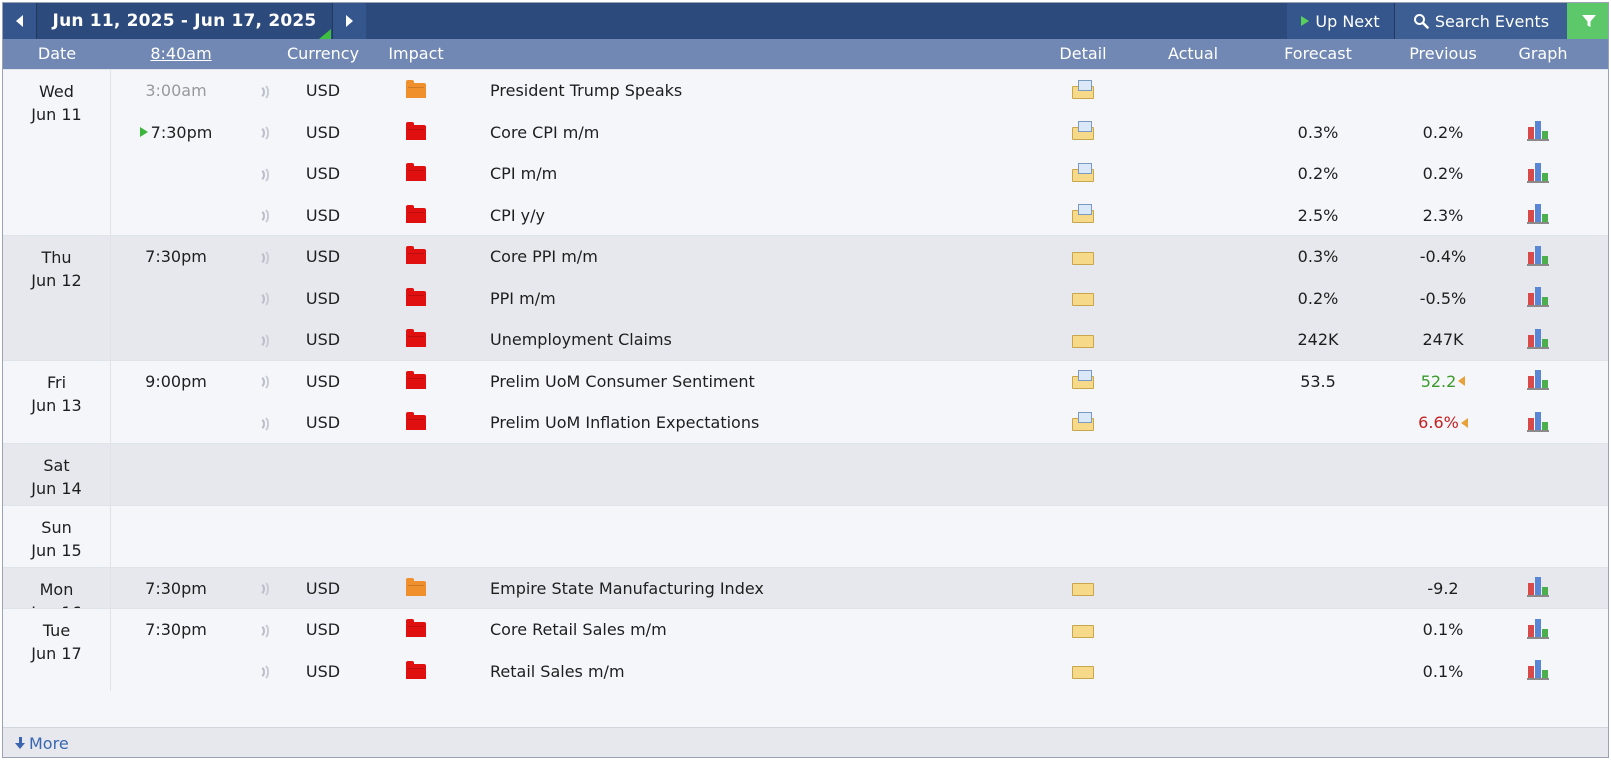  Describe the element at coordinates (770, 91) in the screenshot. I see `event-title-cell: President Trump Speaks` at that location.